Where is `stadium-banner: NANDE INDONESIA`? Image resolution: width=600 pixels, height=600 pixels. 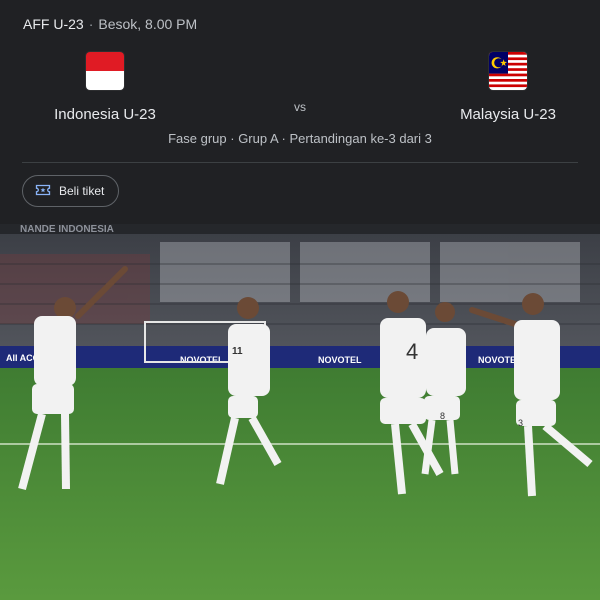 stadium-banner: NANDE INDONESIA is located at coordinates (67, 229).